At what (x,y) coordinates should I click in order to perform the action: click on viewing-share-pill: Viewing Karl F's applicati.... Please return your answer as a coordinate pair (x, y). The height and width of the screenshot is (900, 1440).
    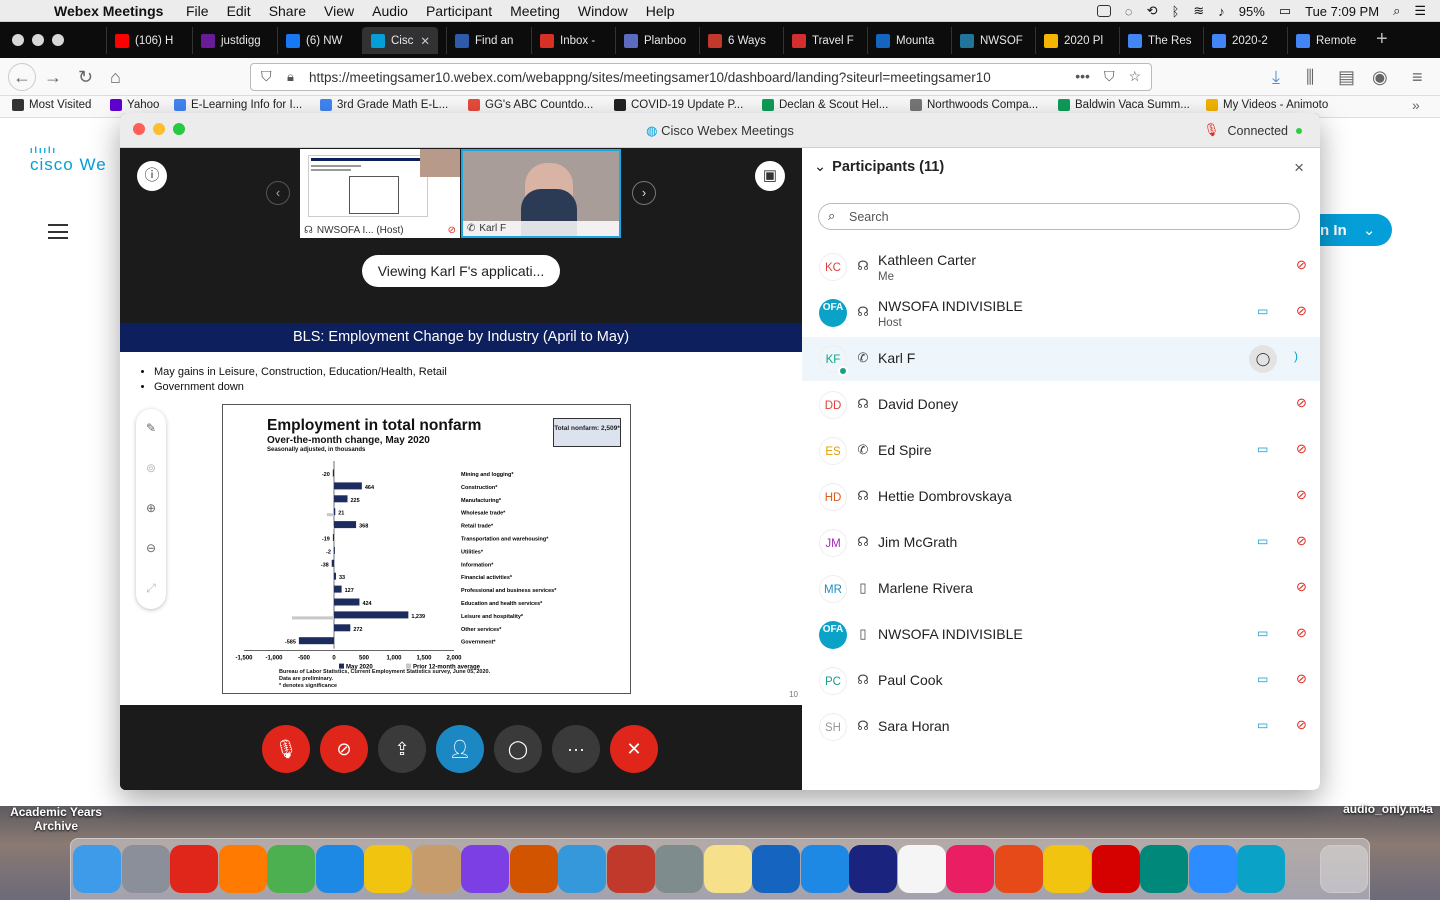
    Looking at the image, I should click on (461, 271).